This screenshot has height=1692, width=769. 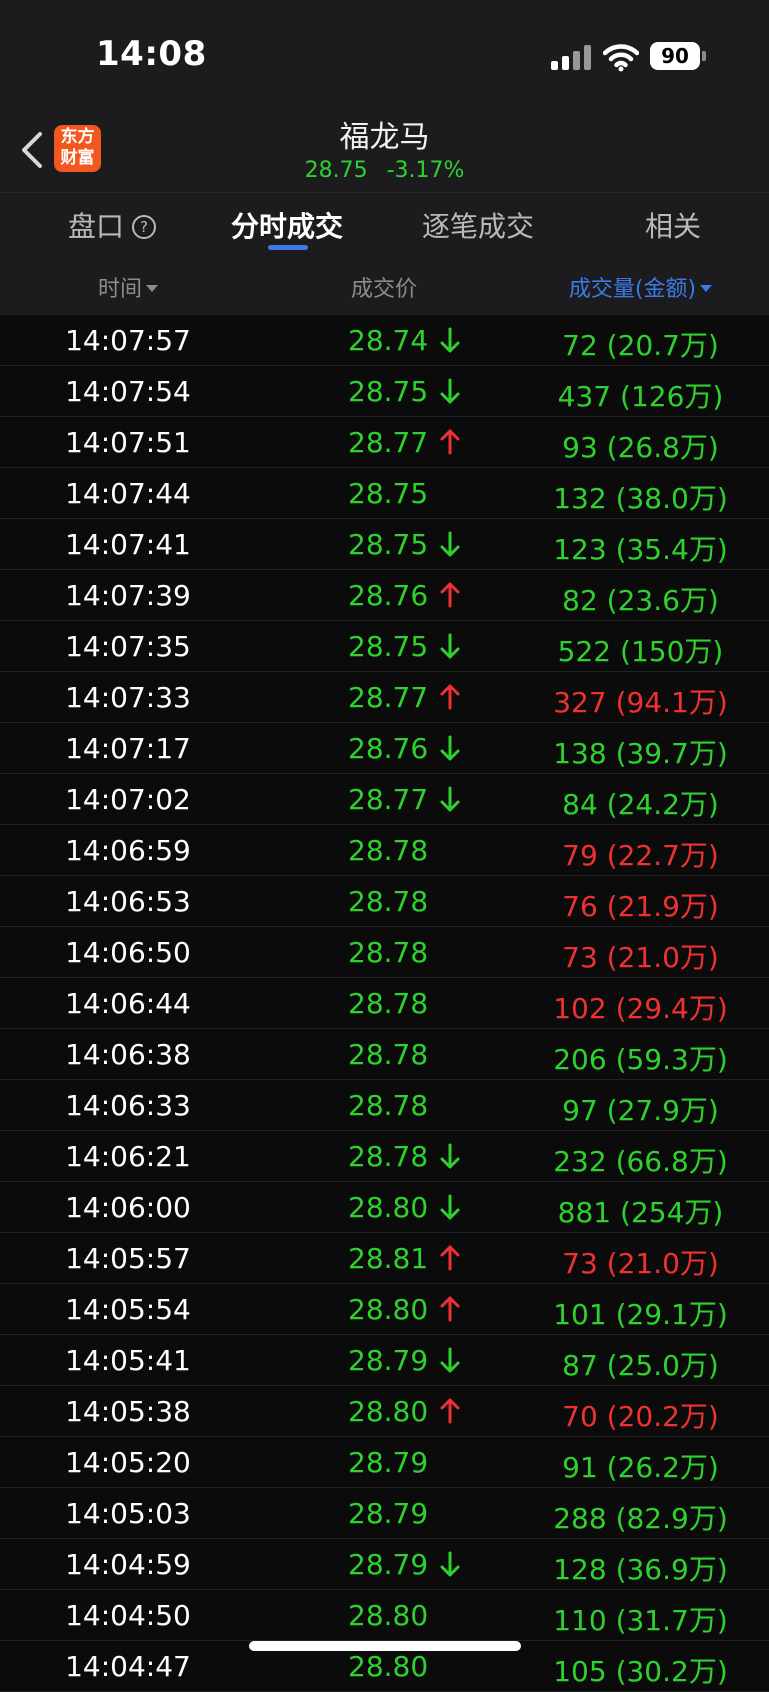 What do you see at coordinates (640, 1569) in the screenshot?
I see `trade-volume: 128 (36.9万)` at bounding box center [640, 1569].